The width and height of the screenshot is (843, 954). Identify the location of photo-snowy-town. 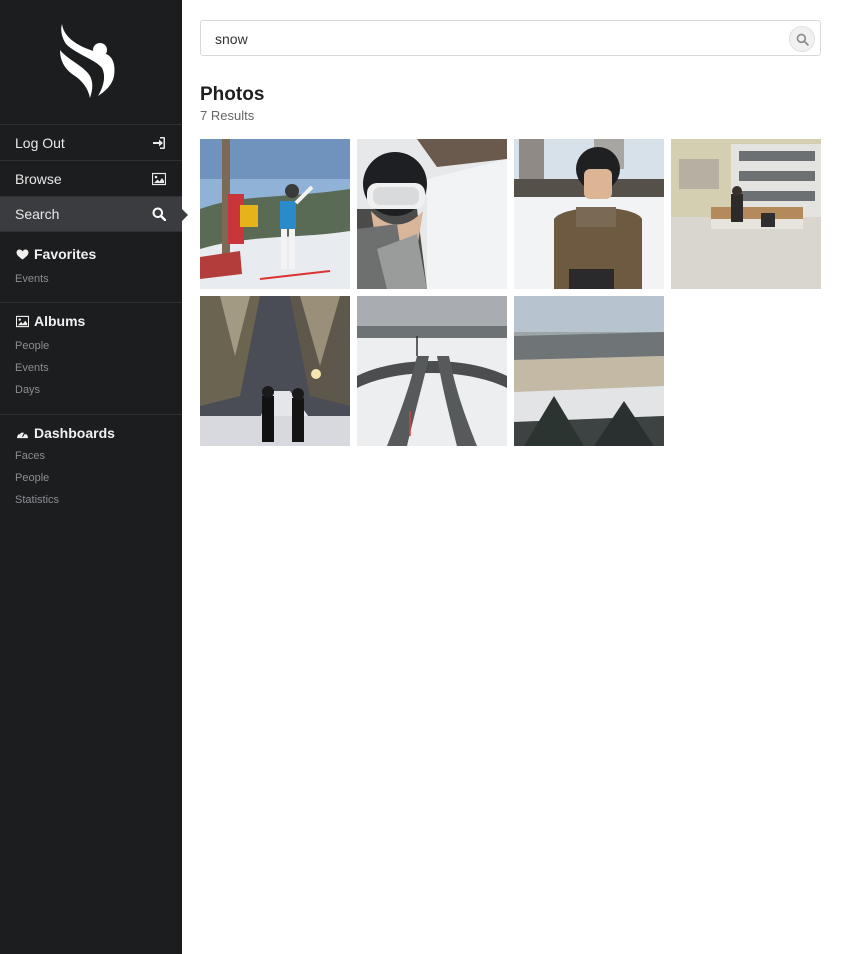
(589, 371).